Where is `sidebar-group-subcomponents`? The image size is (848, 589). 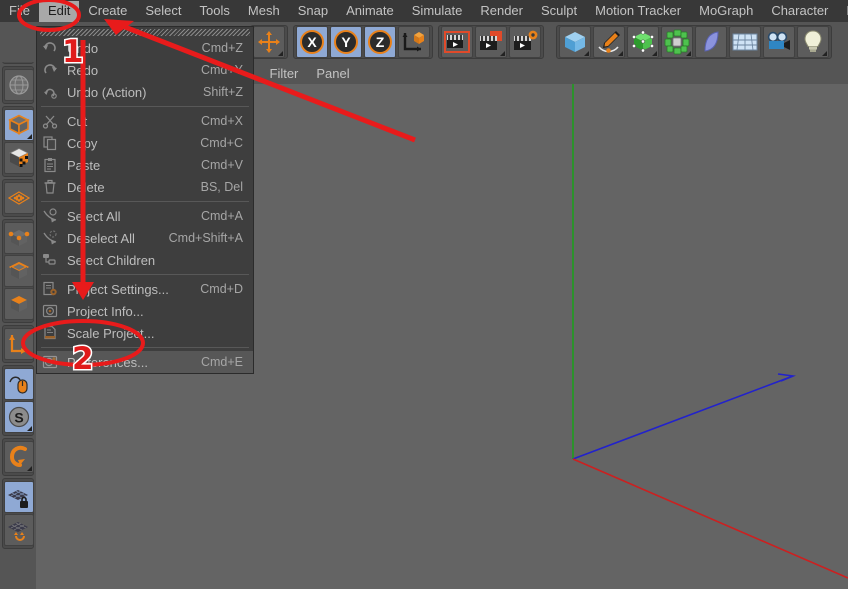 sidebar-group-subcomponents is located at coordinates (18, 271).